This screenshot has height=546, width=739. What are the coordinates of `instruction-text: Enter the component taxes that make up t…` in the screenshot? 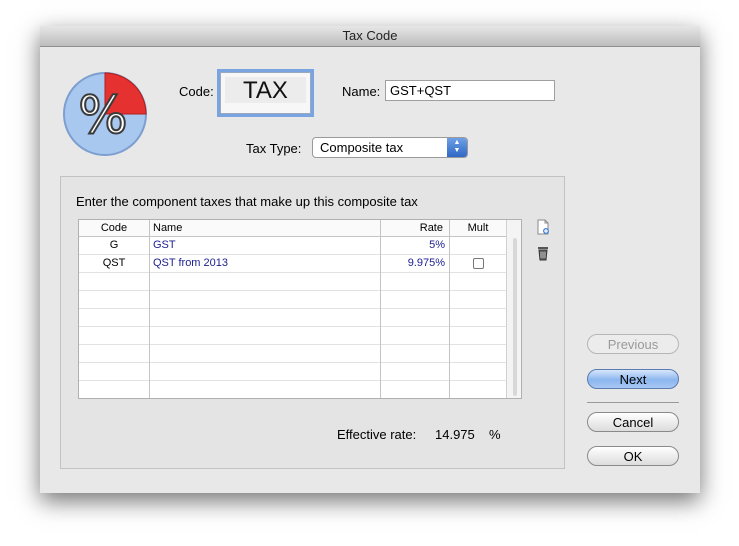 It's located at (247, 201).